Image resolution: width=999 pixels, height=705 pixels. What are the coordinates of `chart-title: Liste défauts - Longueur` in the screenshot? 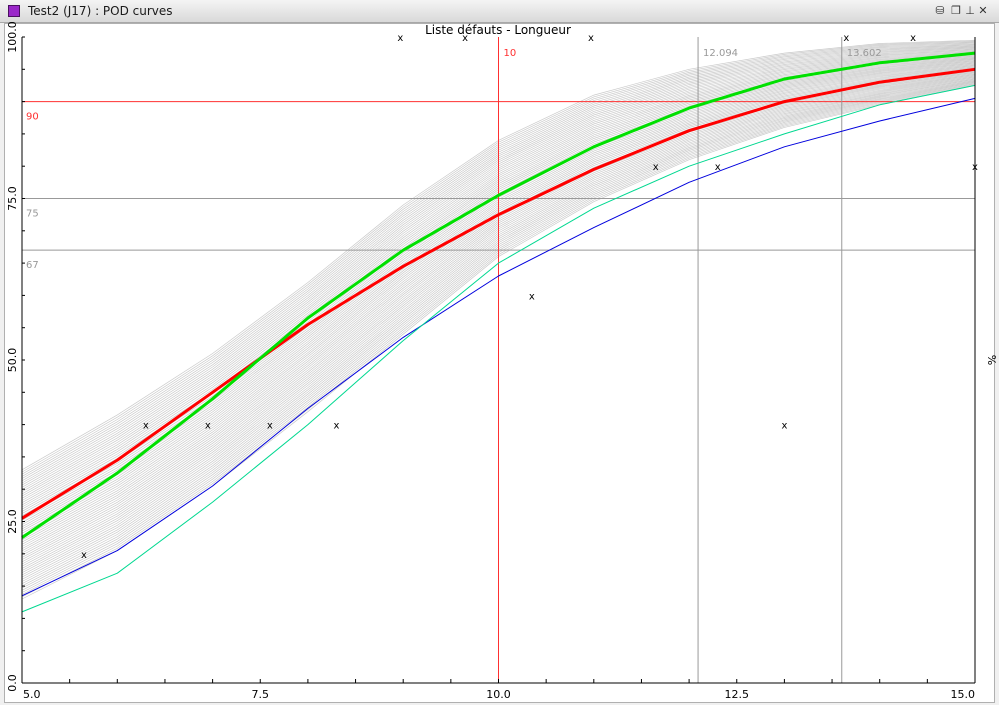 It's located at (498, 30).